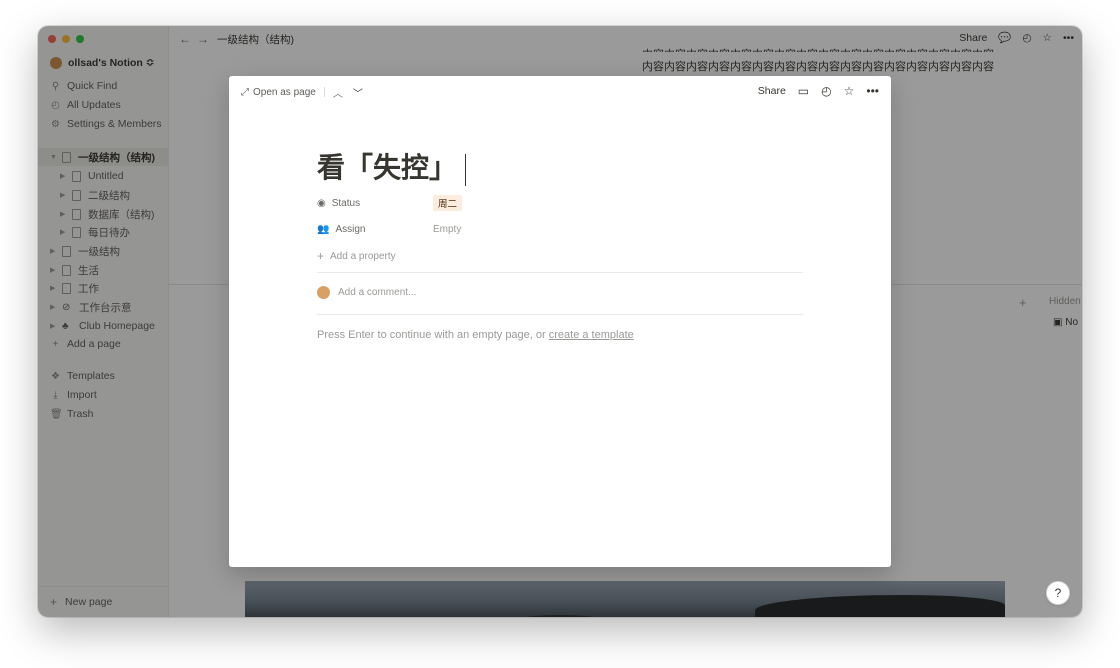 The image size is (1120, 668). Describe the element at coordinates (387, 167) in the screenshot. I see `page-title-text: 看「失控」` at that location.